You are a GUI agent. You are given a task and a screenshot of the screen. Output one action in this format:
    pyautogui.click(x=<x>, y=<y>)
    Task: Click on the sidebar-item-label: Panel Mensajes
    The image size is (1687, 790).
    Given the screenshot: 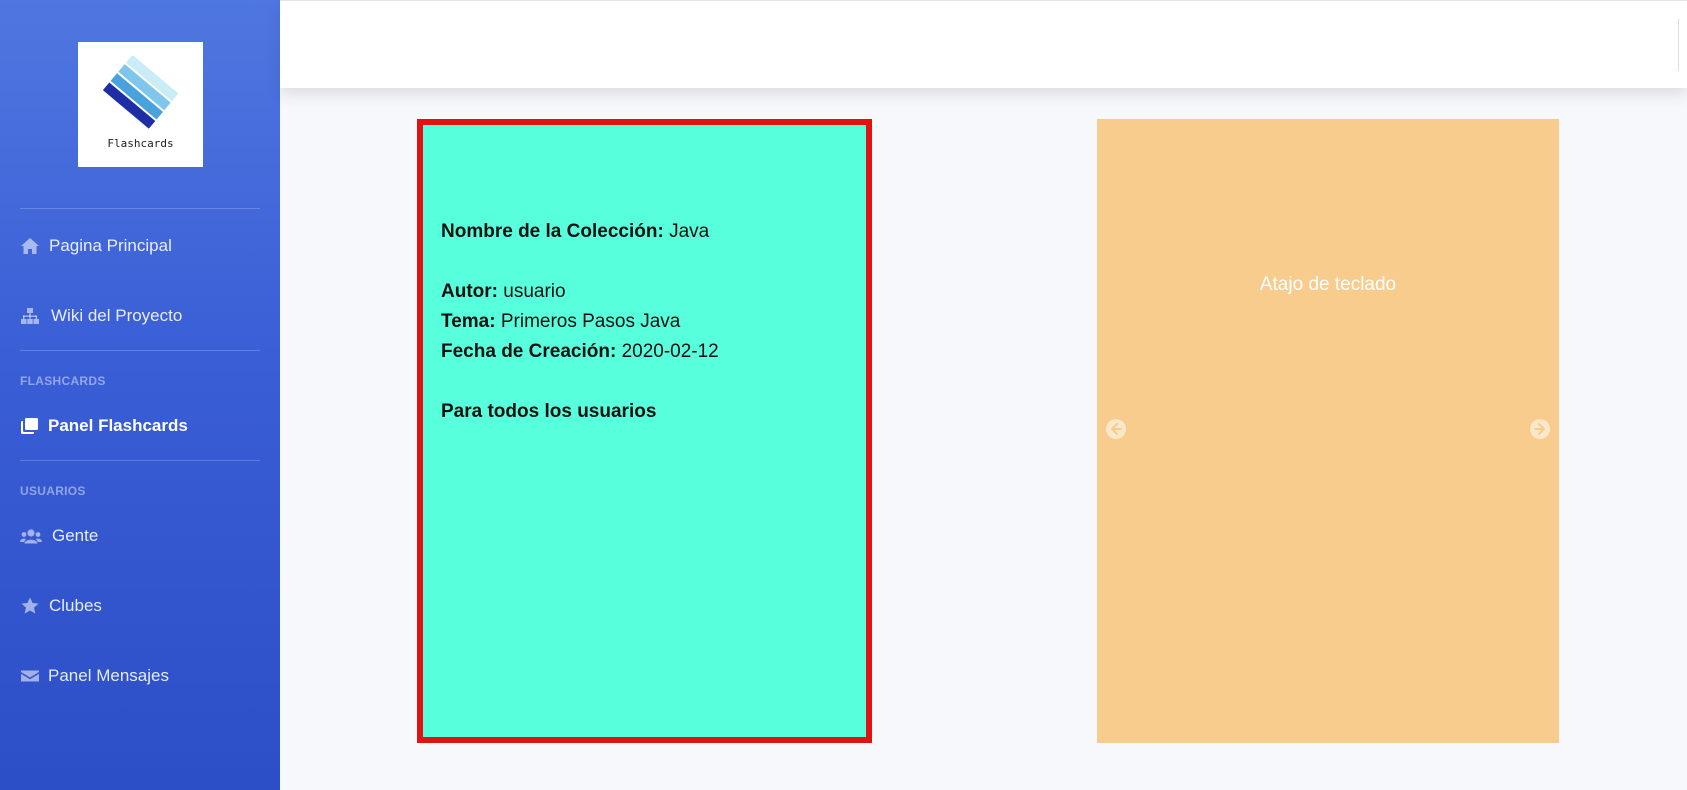 What is the action you would take?
    pyautogui.click(x=108, y=675)
    